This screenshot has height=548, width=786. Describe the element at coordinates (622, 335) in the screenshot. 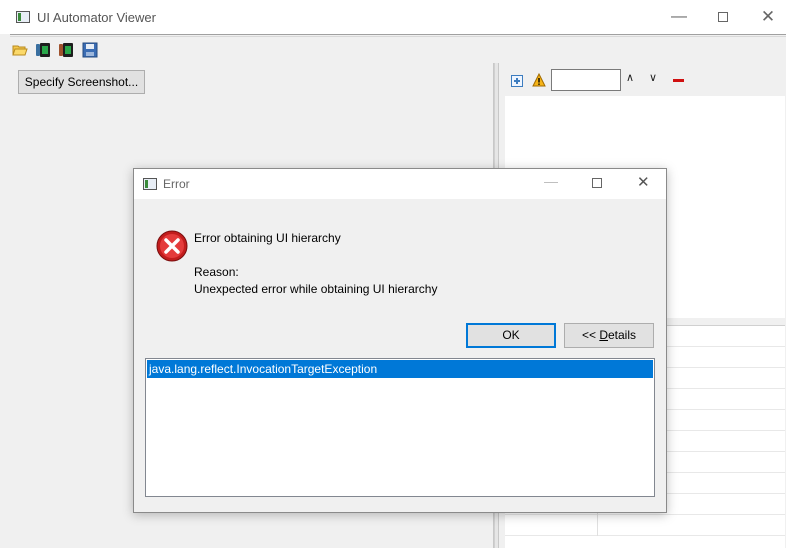

I see `details-label: etails` at that location.